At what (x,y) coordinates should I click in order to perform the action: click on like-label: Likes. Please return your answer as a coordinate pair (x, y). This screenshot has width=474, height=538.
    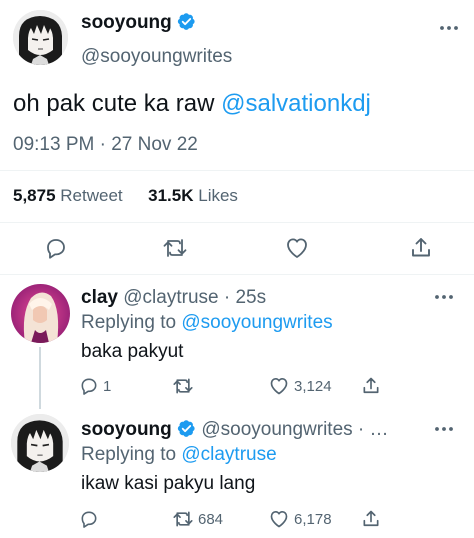
    Looking at the image, I should click on (218, 195).